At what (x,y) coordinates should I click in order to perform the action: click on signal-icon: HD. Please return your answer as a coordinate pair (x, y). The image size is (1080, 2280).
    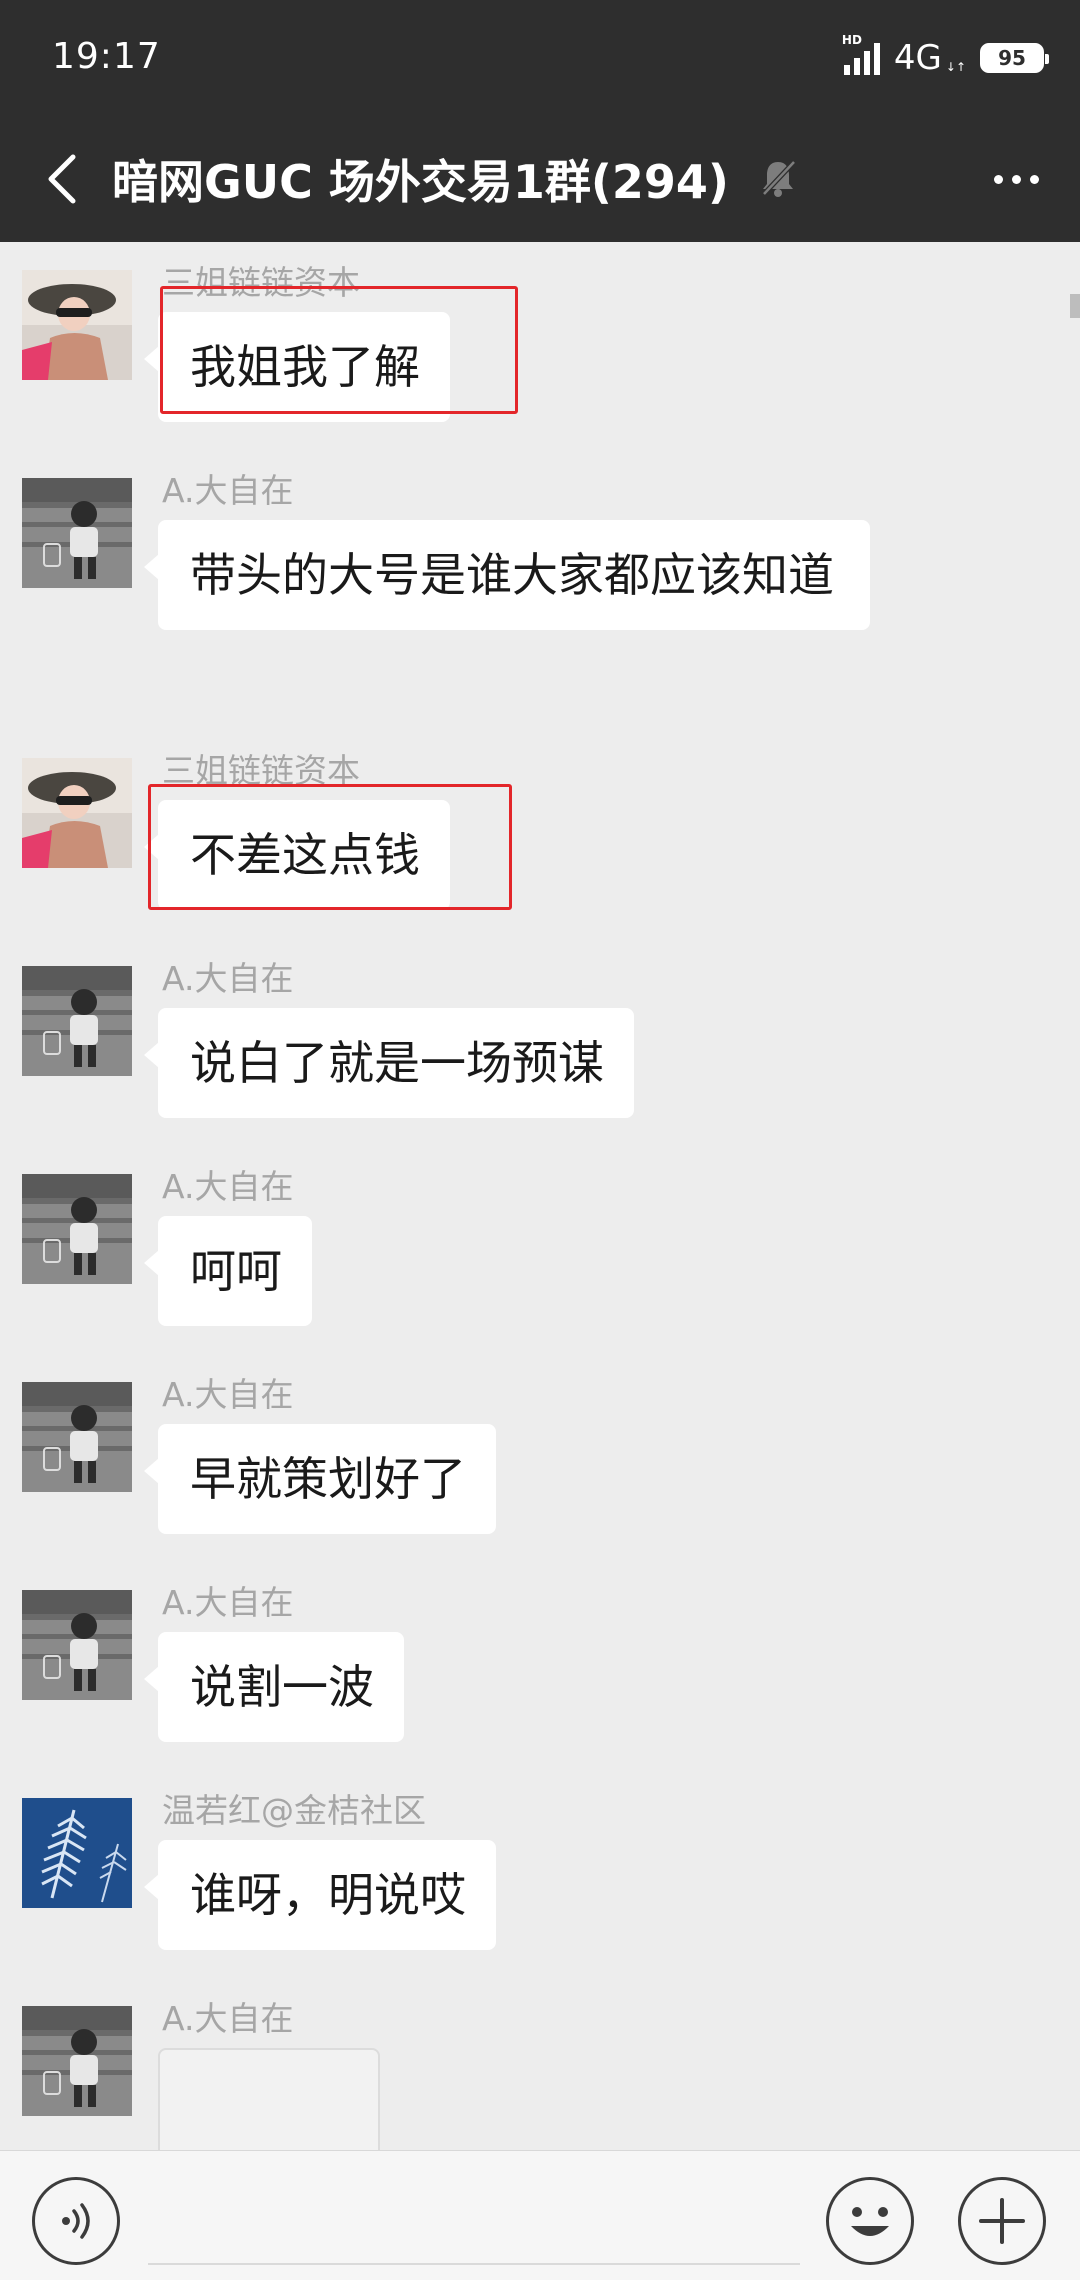
    Looking at the image, I should click on (861, 54).